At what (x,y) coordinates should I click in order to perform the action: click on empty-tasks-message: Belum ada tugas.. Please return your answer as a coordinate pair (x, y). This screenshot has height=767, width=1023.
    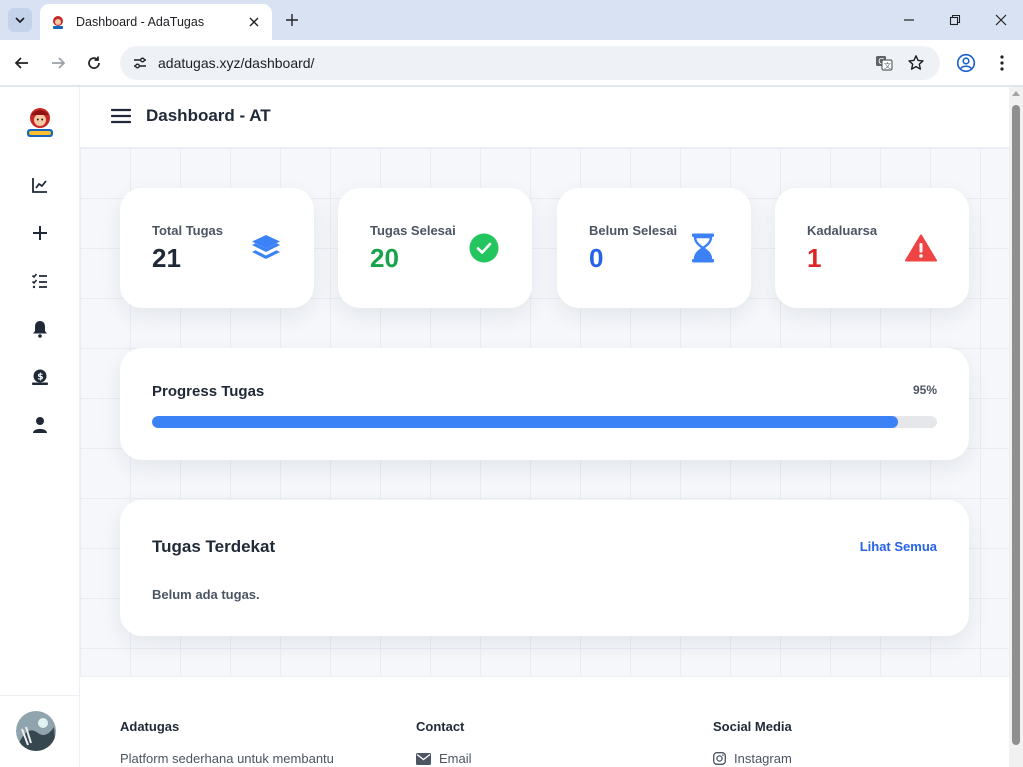
    Looking at the image, I should click on (206, 594).